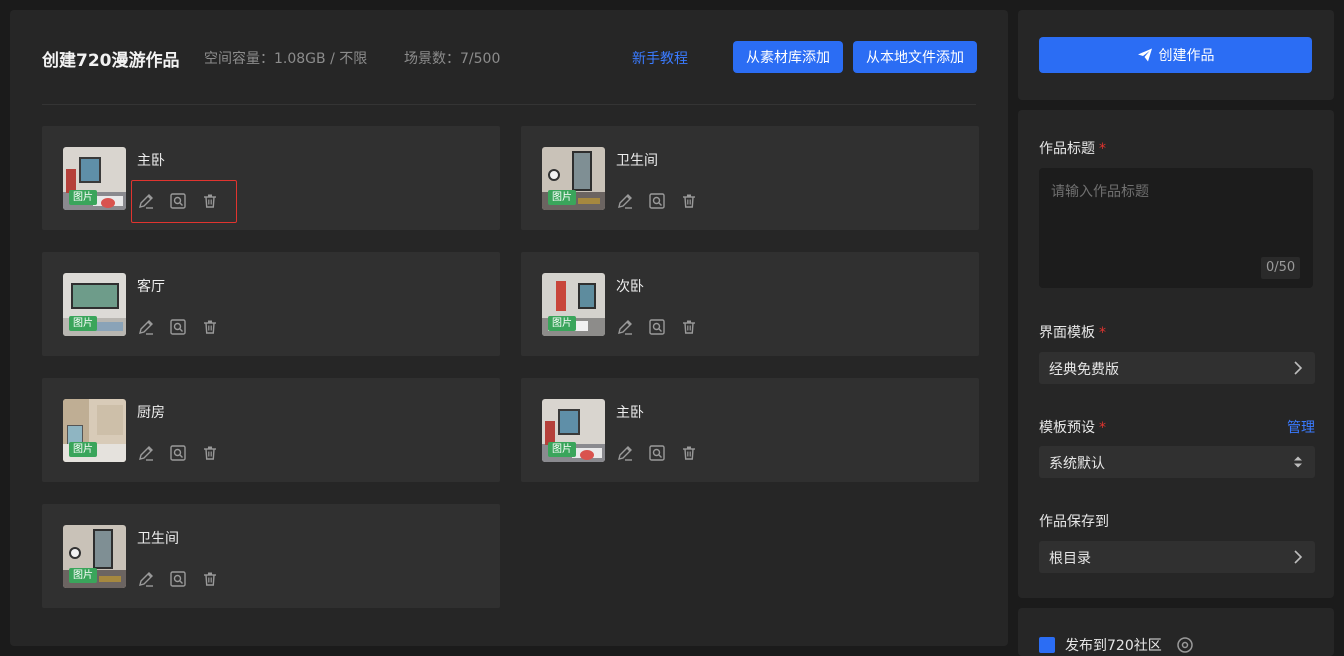 The height and width of the screenshot is (656, 1344). What do you see at coordinates (1185, 645) in the screenshot?
I see `help-icon` at bounding box center [1185, 645].